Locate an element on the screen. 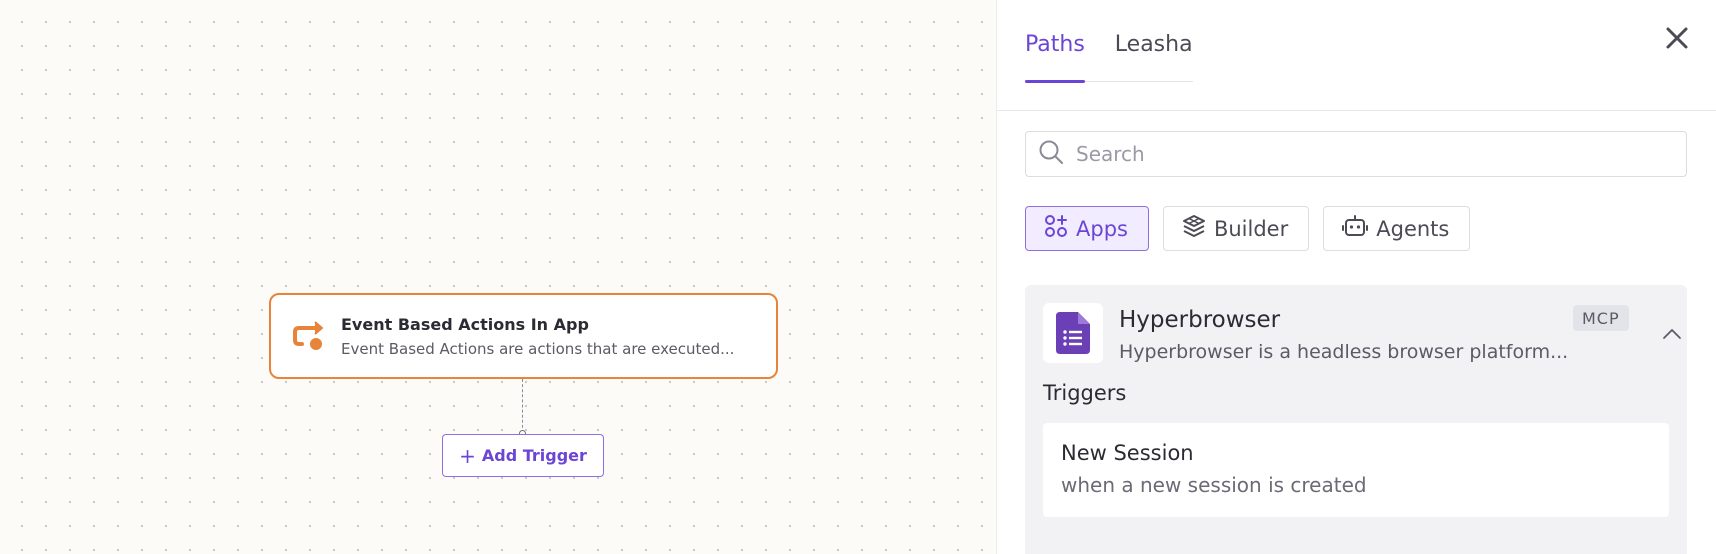 The image size is (1716, 554). node-title: Event Based Actions In App is located at coordinates (465, 324).